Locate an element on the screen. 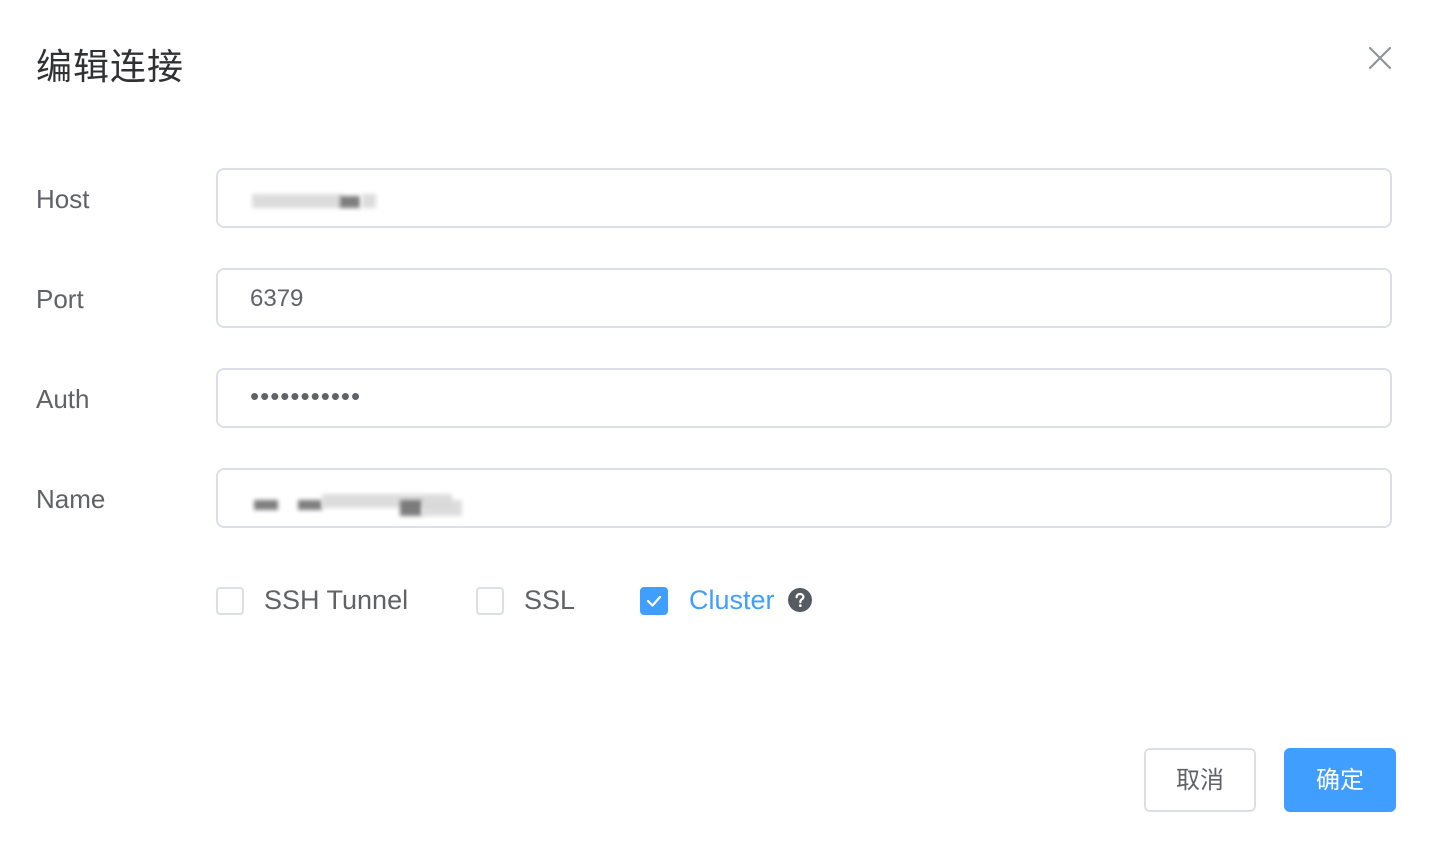 Image resolution: width=1430 pixels, height=852 pixels. dialog-title: 编辑连接 is located at coordinates (110, 67).